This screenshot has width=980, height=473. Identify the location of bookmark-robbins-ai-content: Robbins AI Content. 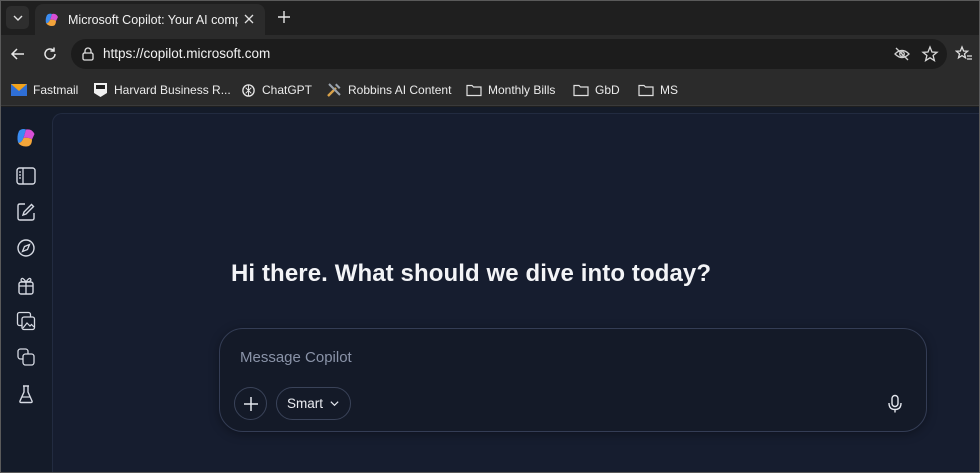
(388, 90).